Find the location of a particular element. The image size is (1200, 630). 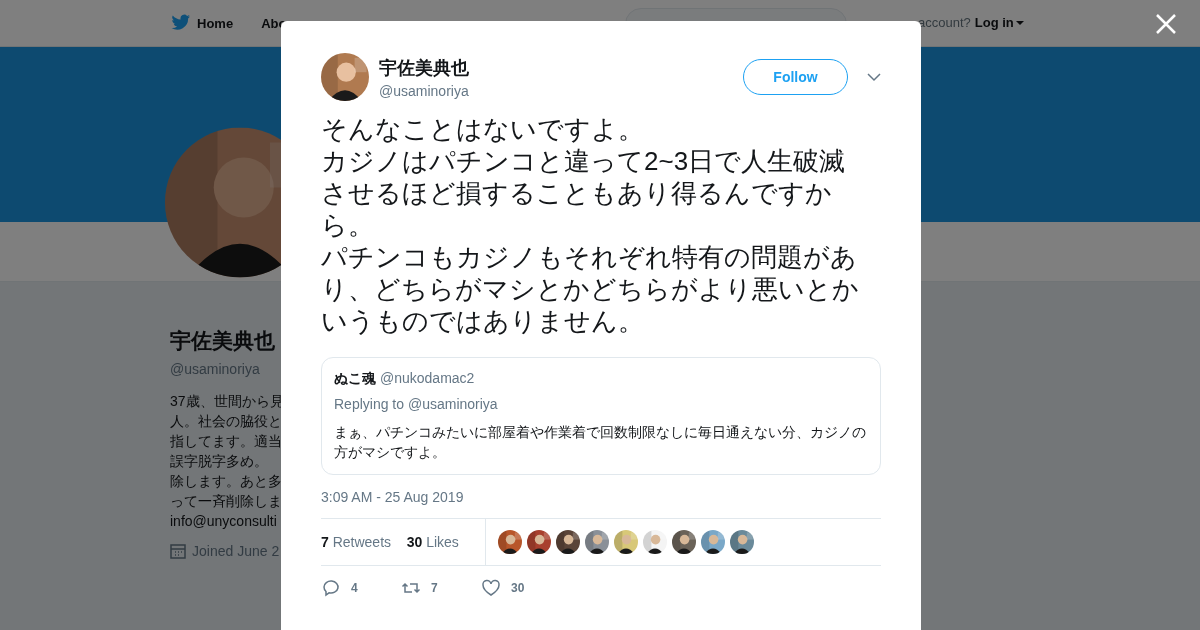

tweet-text: カジノはパチンコと違って2~3日で人生破滅させるほど損することもあり得るんですから。 is located at coordinates (584, 193).